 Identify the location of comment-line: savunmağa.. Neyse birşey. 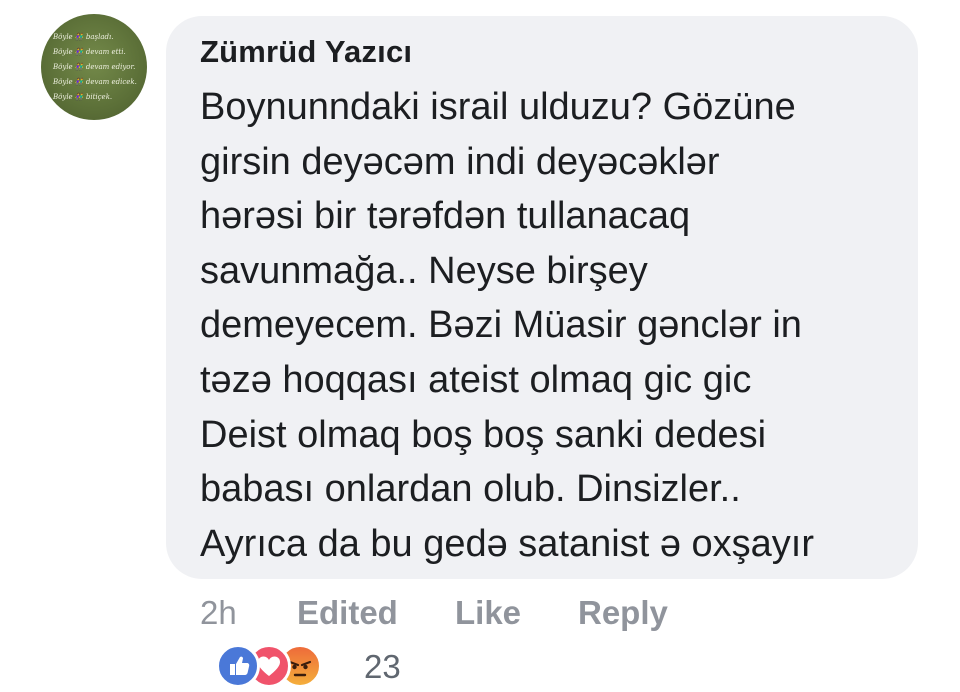
(424, 270).